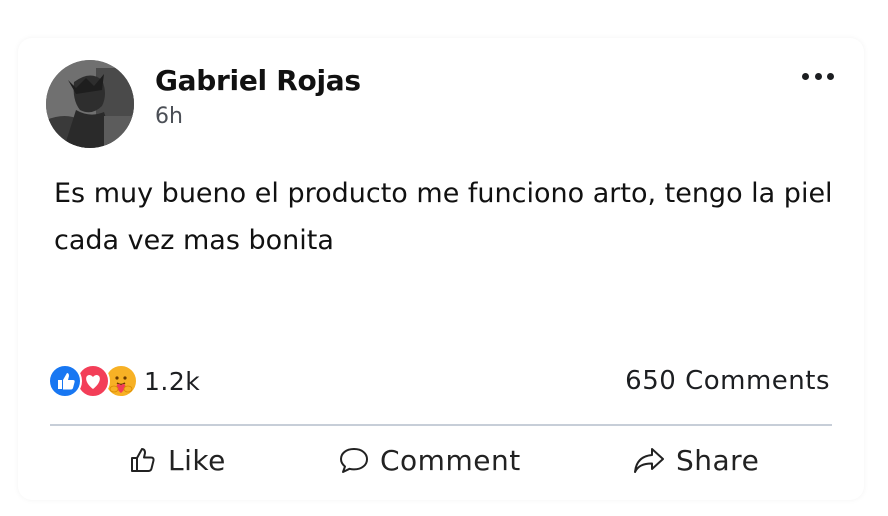  What do you see at coordinates (143, 460) in the screenshot?
I see `thumbs-up-icon` at bounding box center [143, 460].